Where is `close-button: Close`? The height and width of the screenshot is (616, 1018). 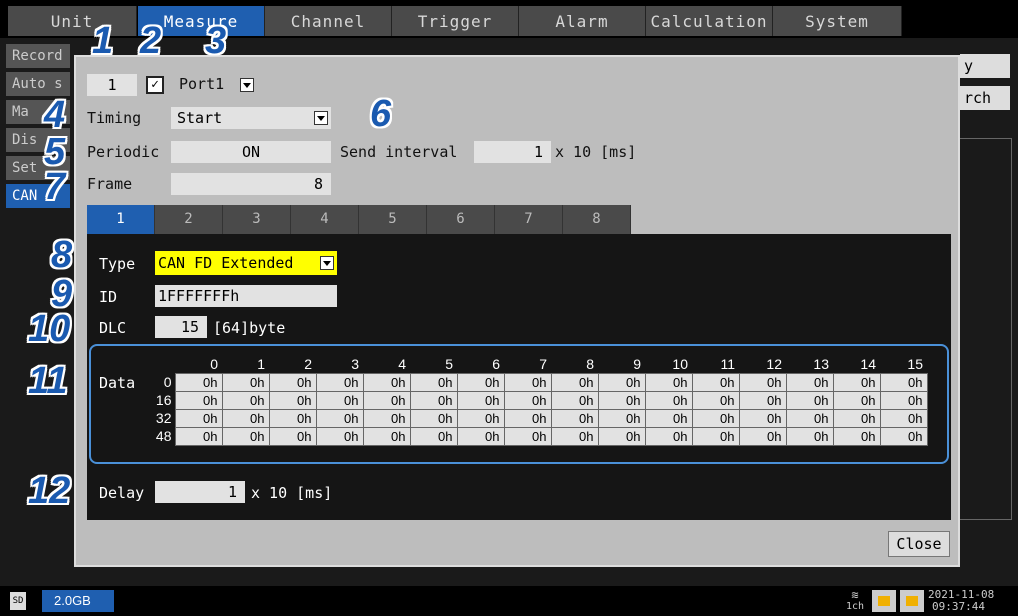 close-button: Close is located at coordinates (919, 544).